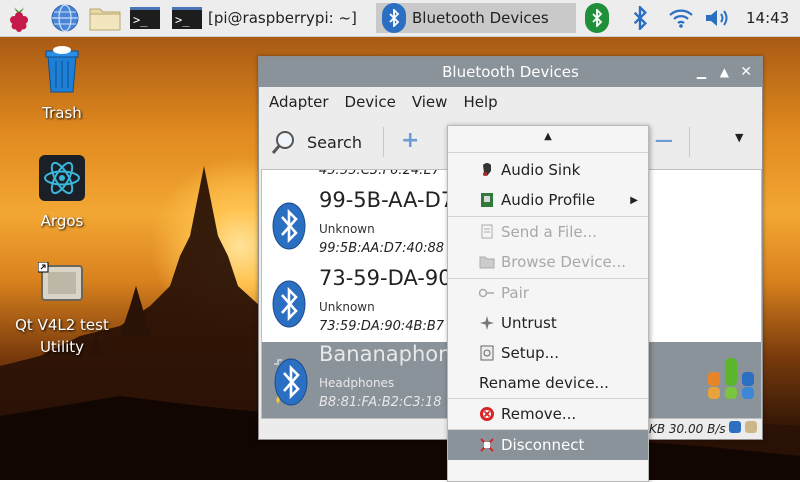 The image size is (800, 482). I want to click on transfer-rate: KB 30.00 B/s, so click(687, 429).